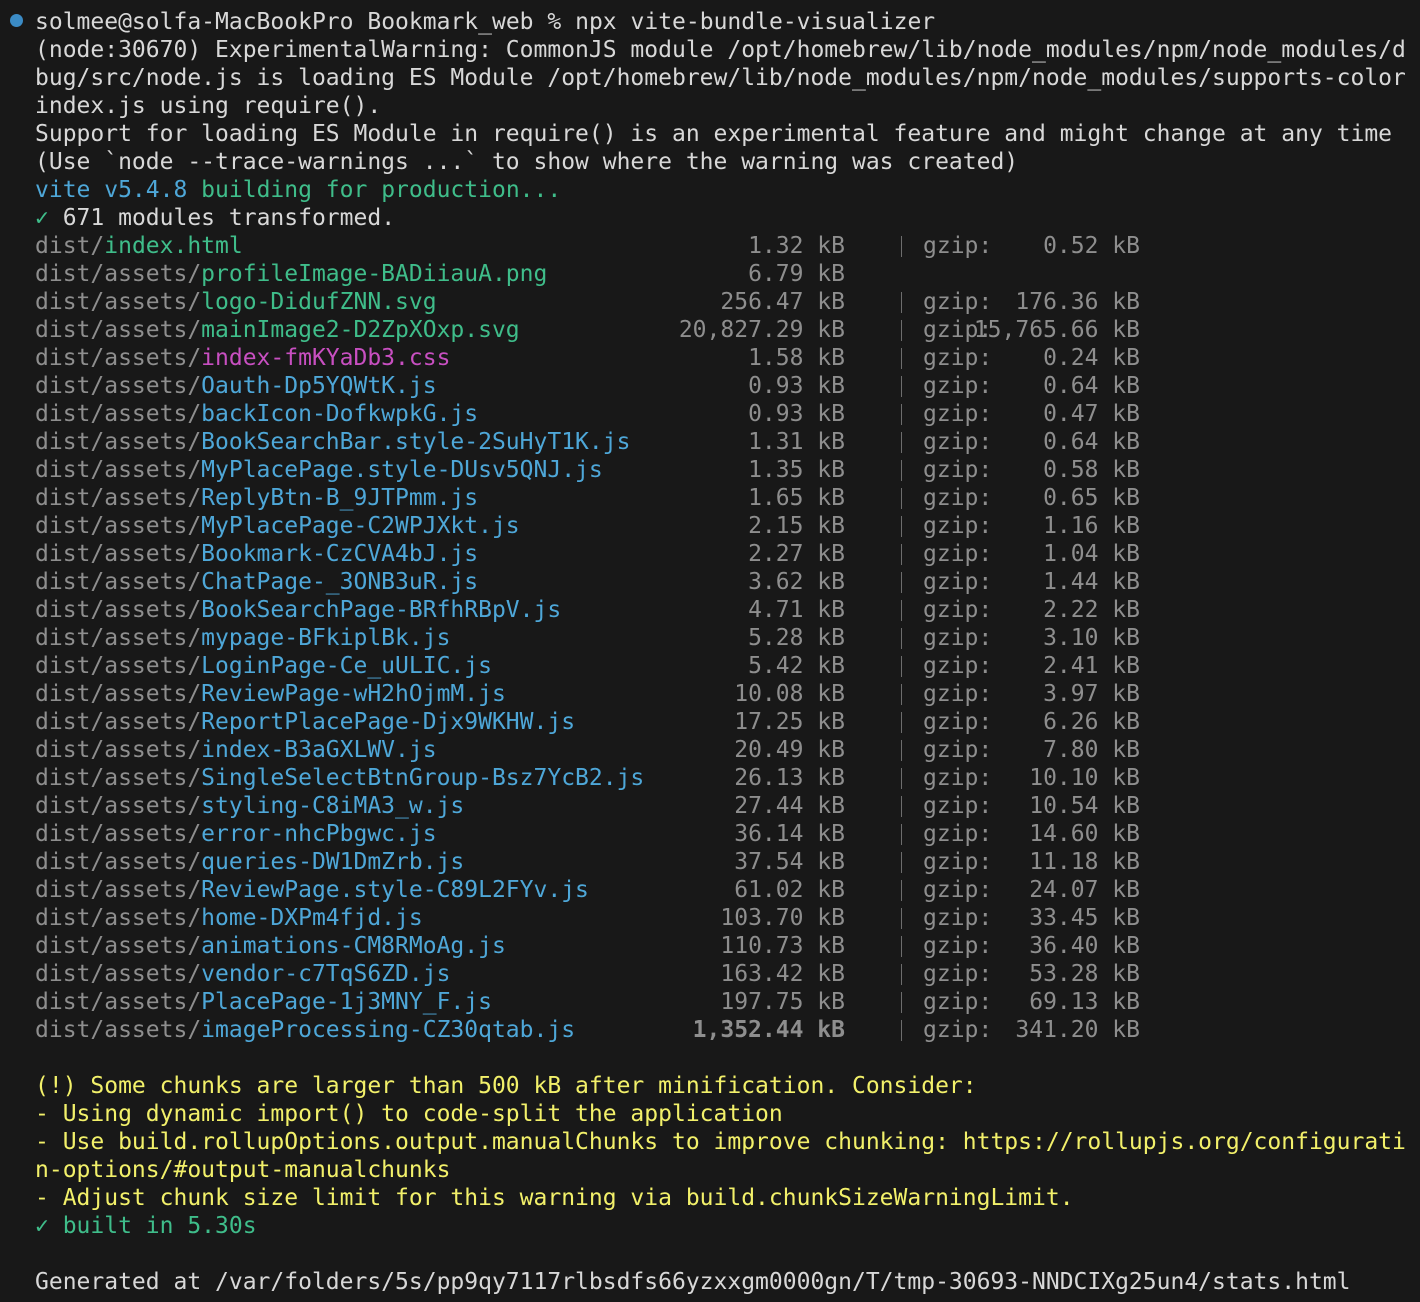 Image resolution: width=1420 pixels, height=1302 pixels. Describe the element at coordinates (1084, 834) in the screenshot. I see `gzip-size: 14.60 kB` at that location.